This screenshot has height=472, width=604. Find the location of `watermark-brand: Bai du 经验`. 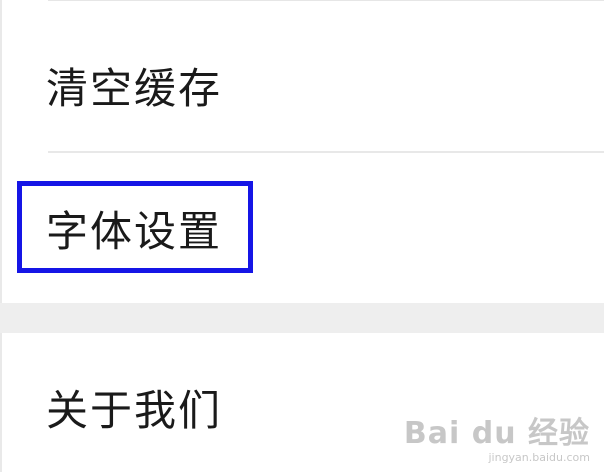

watermark-brand: Bai du 经验 is located at coordinates (496, 433).